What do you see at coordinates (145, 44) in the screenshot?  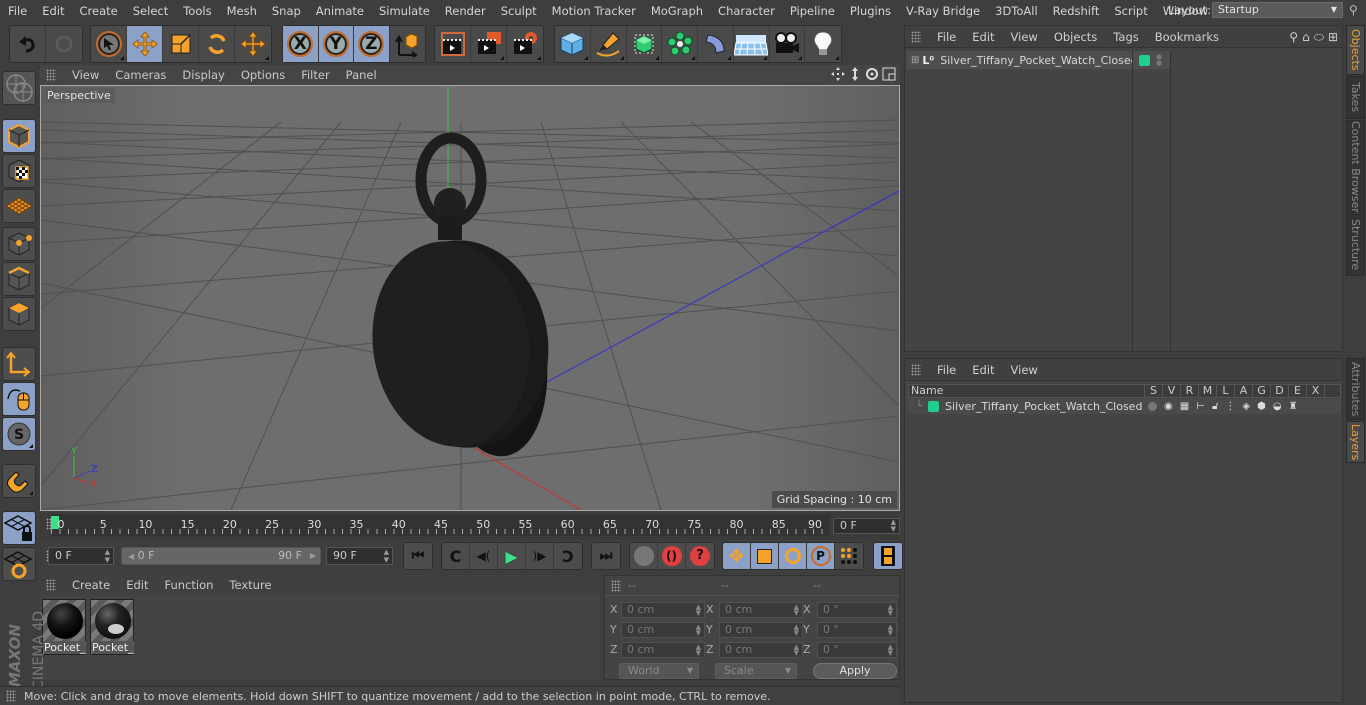 I see `move-button` at bounding box center [145, 44].